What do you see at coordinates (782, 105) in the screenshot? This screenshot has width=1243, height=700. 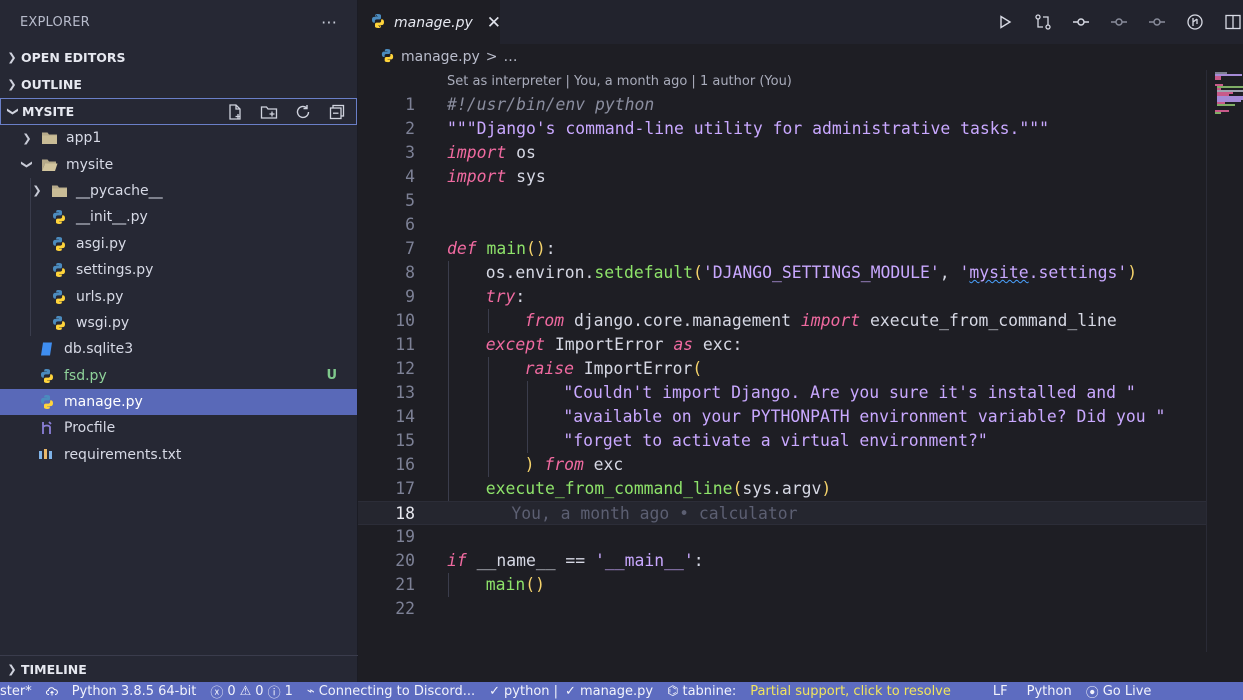 I see `code-line: 1 #!/usr/bin/env python` at bounding box center [782, 105].